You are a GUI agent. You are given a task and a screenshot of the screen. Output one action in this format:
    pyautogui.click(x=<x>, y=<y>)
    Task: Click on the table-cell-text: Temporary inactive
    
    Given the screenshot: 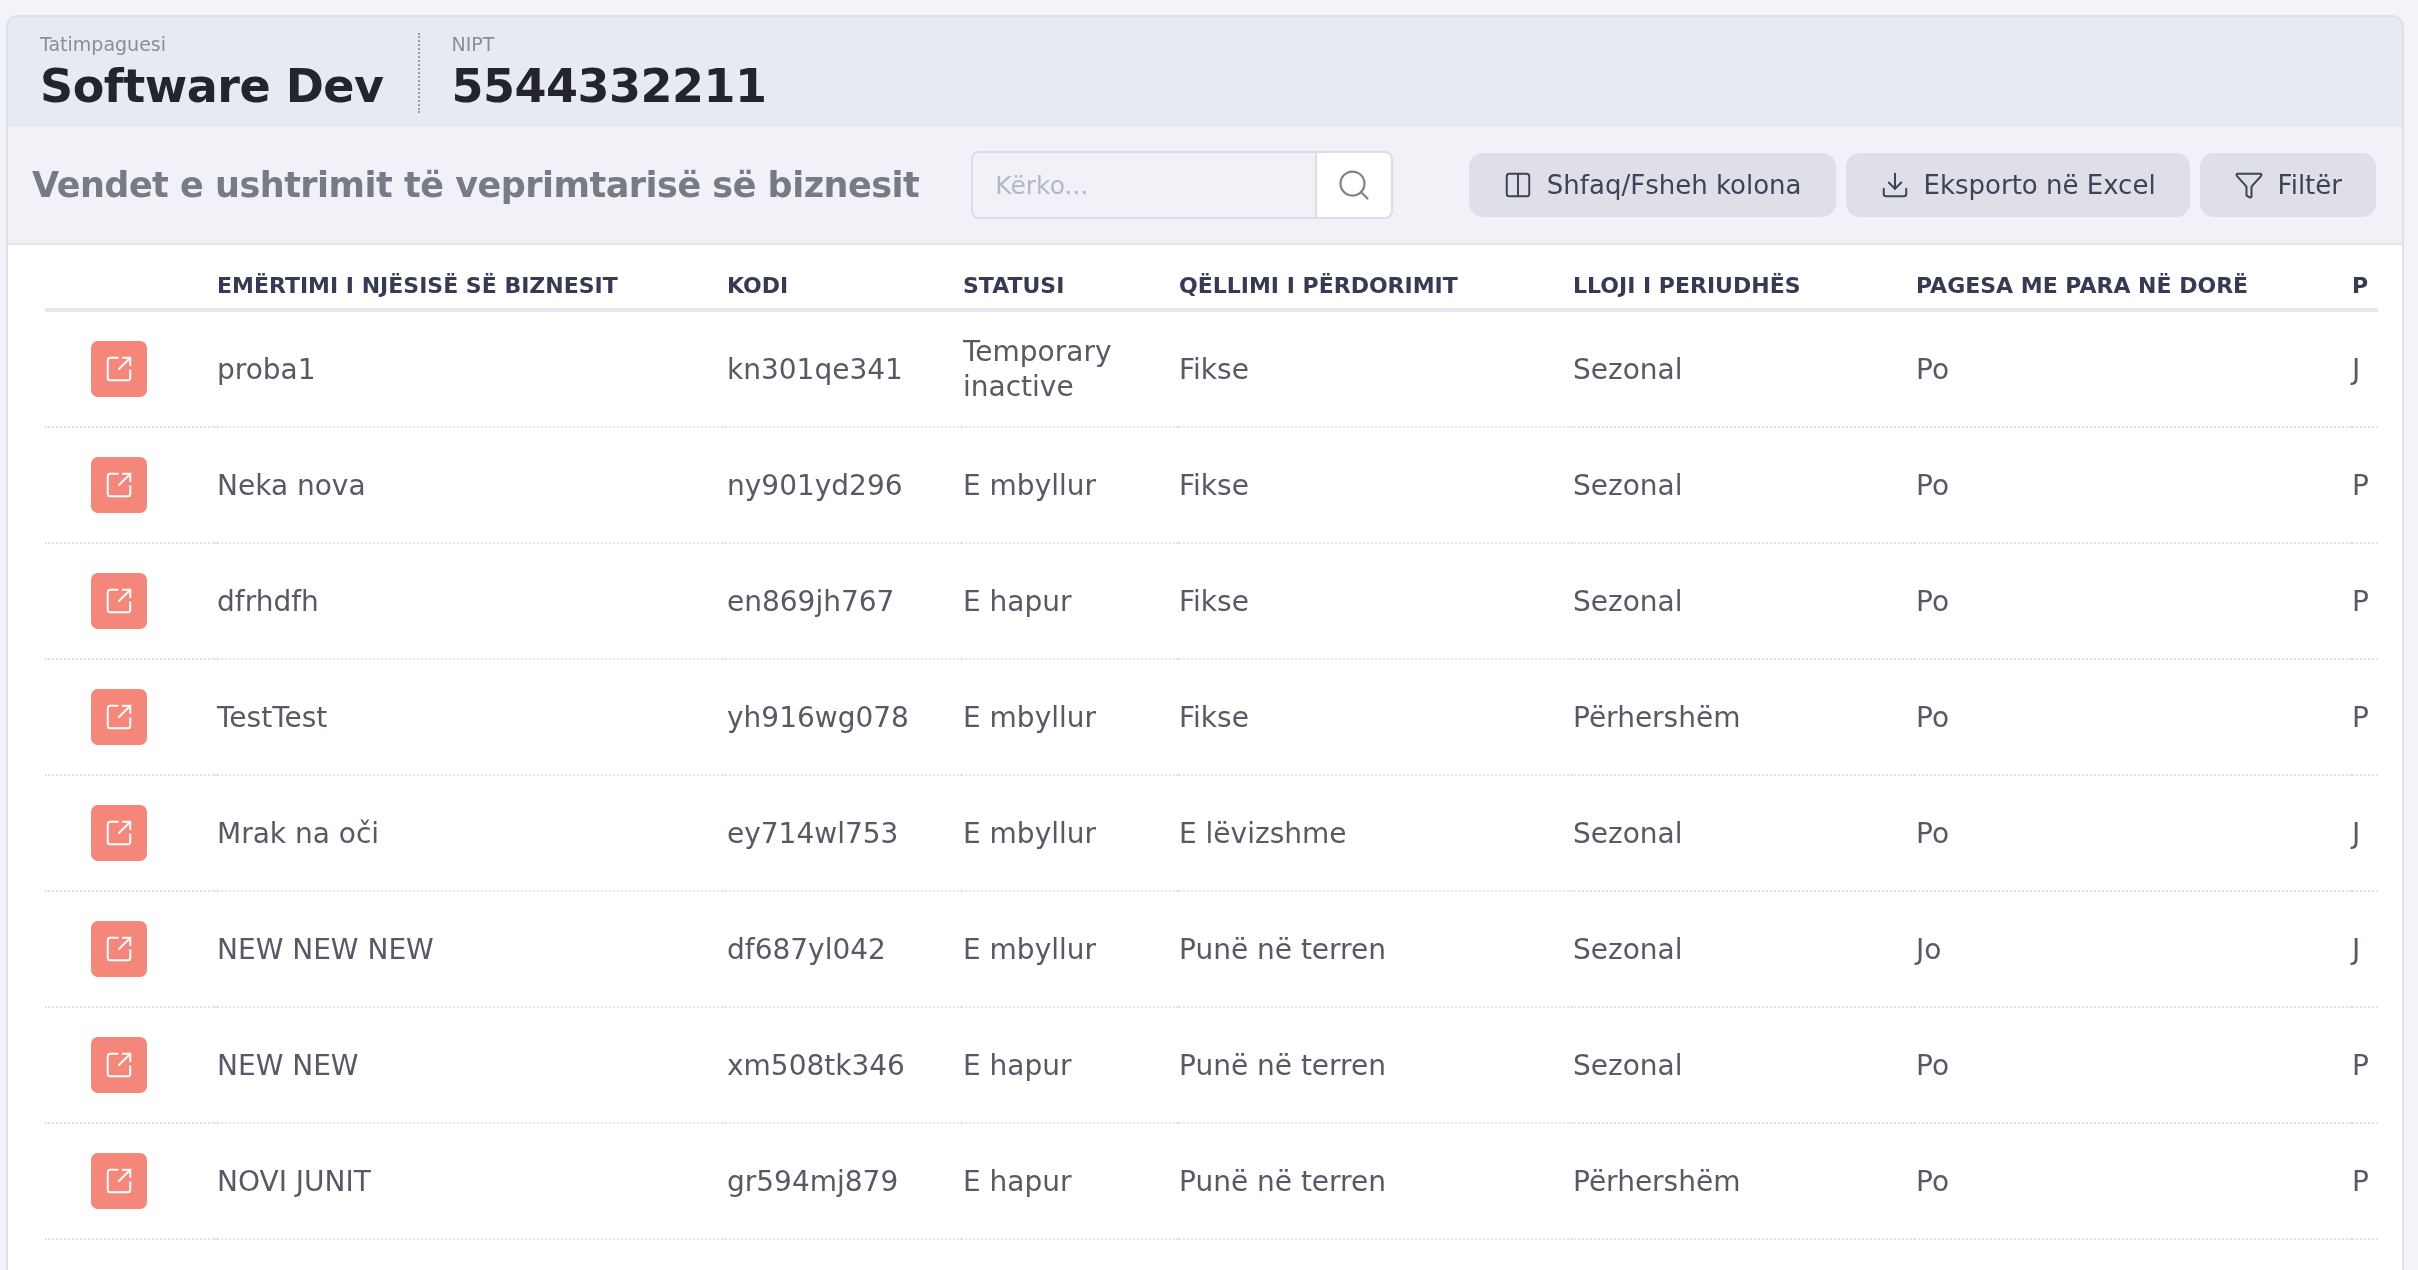 What is the action you would take?
    pyautogui.click(x=1037, y=369)
    